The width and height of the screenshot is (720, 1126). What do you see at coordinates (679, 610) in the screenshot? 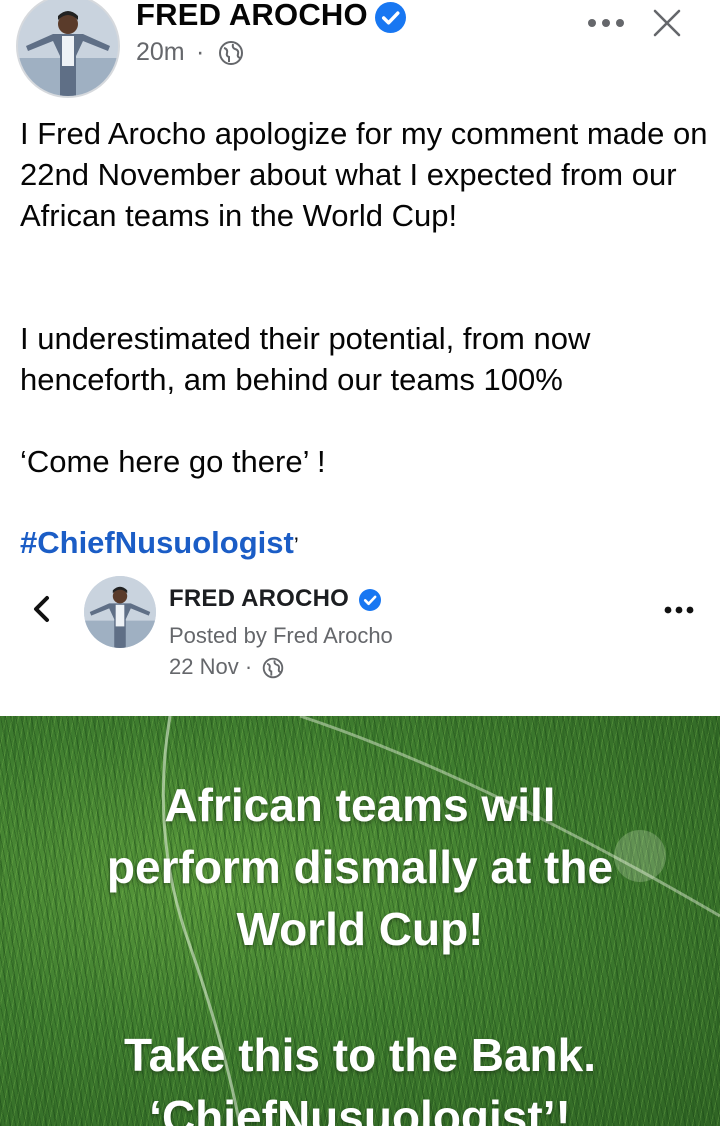
I see `shared-more-options-icon` at bounding box center [679, 610].